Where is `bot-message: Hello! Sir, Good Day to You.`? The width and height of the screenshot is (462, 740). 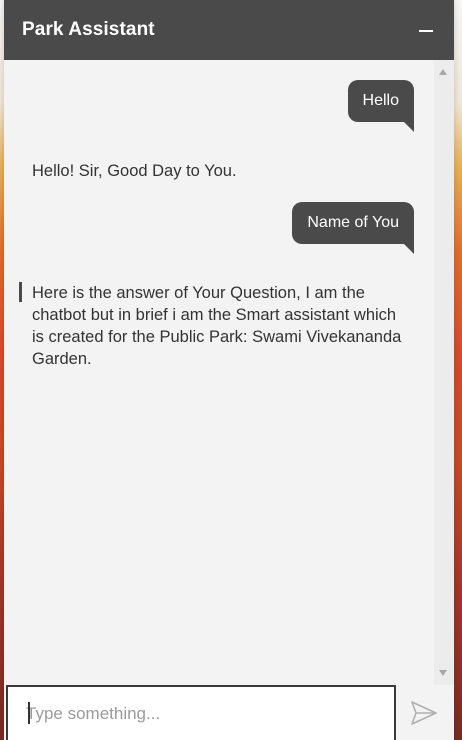 bot-message: Hello! Sir, Good Day to You. is located at coordinates (134, 171).